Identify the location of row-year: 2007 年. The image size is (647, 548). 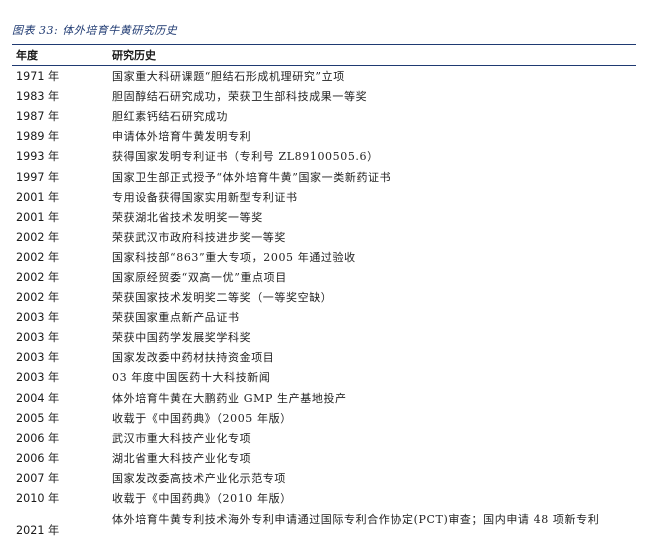
(38, 478).